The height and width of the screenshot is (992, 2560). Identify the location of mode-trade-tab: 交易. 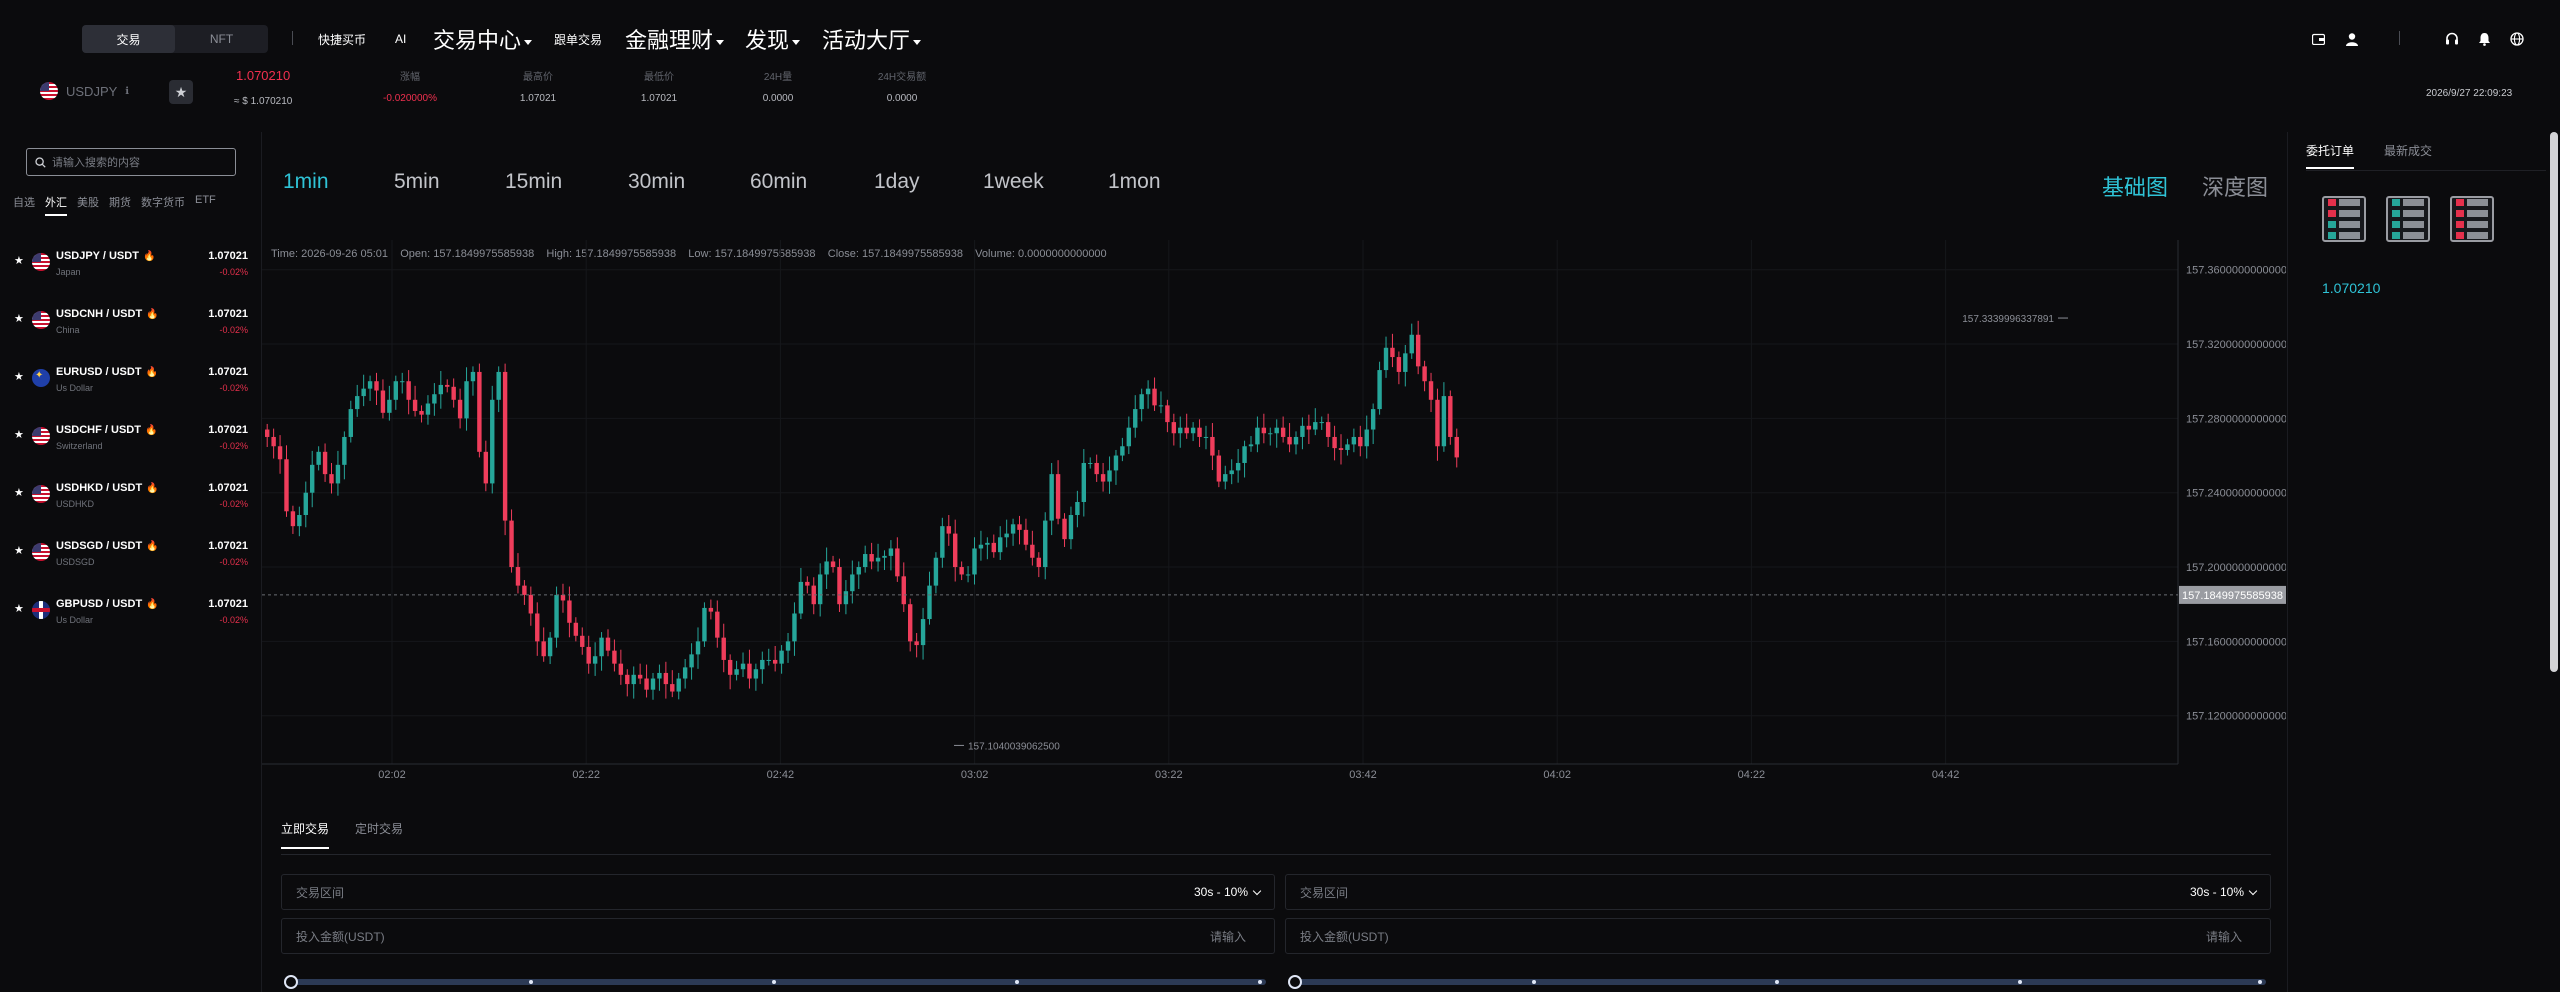
(128, 39).